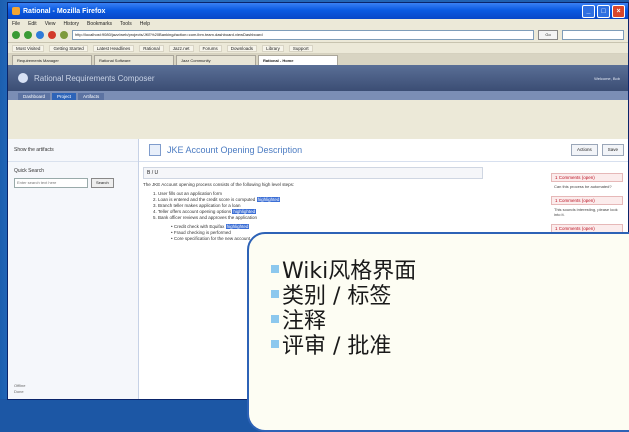 This screenshot has height=432, width=629. What do you see at coordinates (16, 24) in the screenshot?
I see `menu-file: File` at bounding box center [16, 24].